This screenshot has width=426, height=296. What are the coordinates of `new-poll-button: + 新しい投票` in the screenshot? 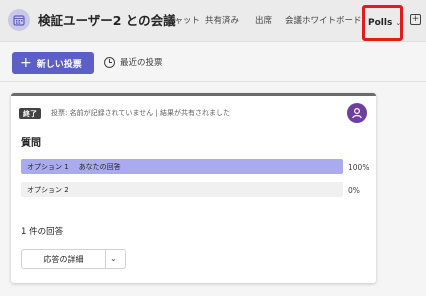 It's located at (53, 63).